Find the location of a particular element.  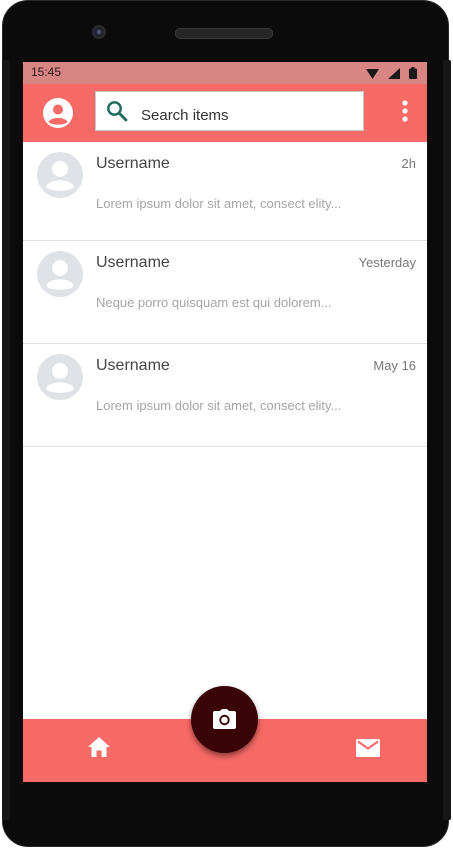

camera-fab-button is located at coordinates (224, 719).